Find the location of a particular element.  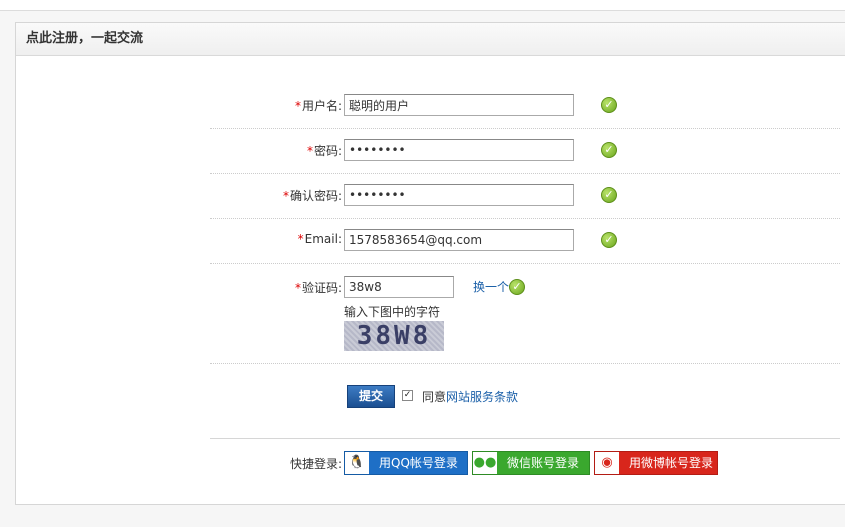

email-input is located at coordinates (459, 240).